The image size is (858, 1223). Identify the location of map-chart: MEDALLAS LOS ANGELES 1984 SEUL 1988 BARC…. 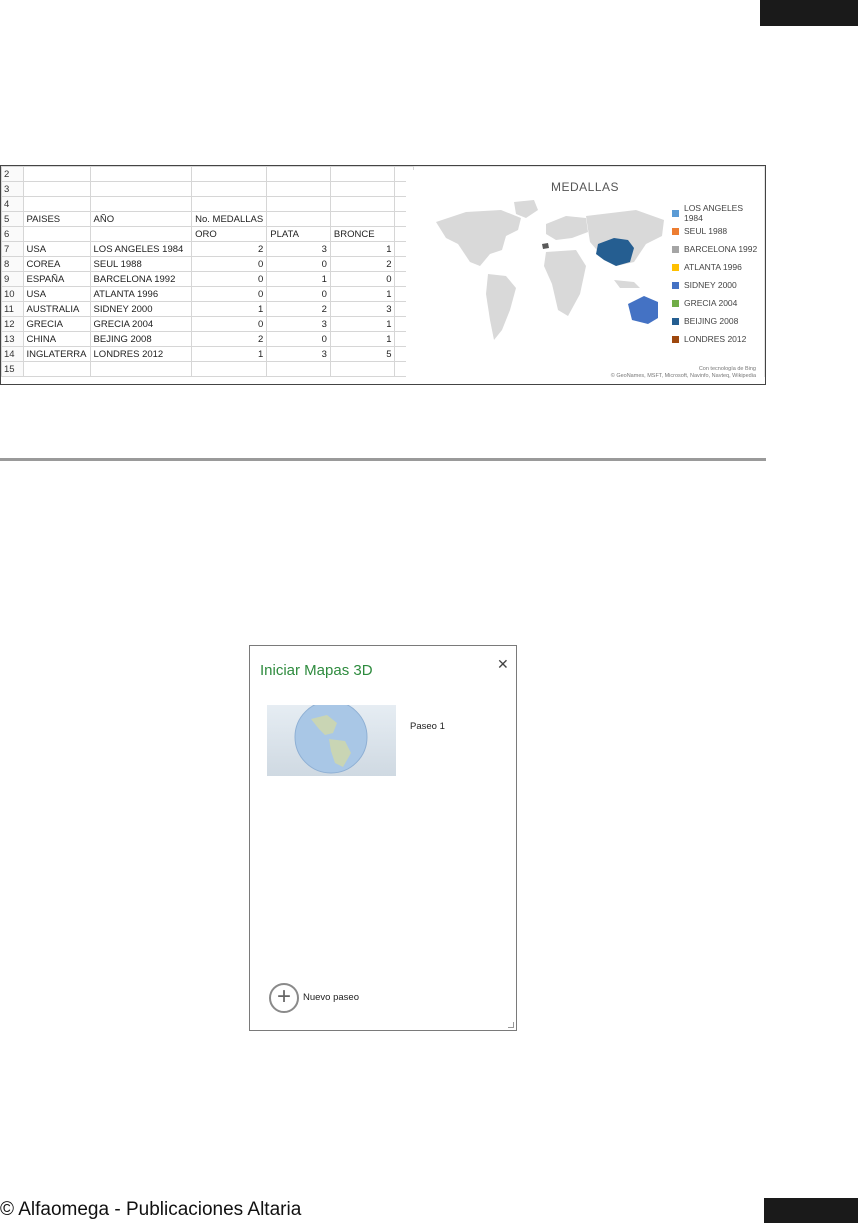
(585, 276).